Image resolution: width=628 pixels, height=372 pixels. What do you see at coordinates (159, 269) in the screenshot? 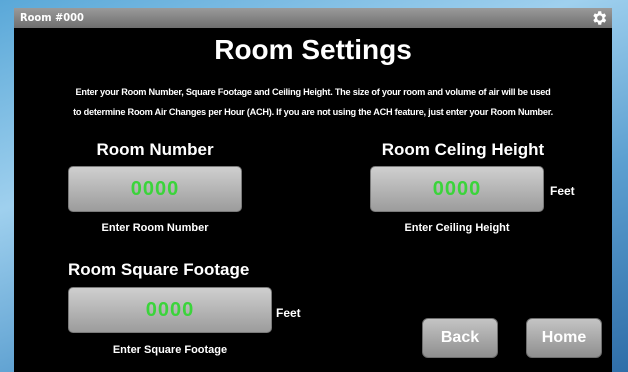
I see `square-footage-label: Room Square Footage` at bounding box center [159, 269].